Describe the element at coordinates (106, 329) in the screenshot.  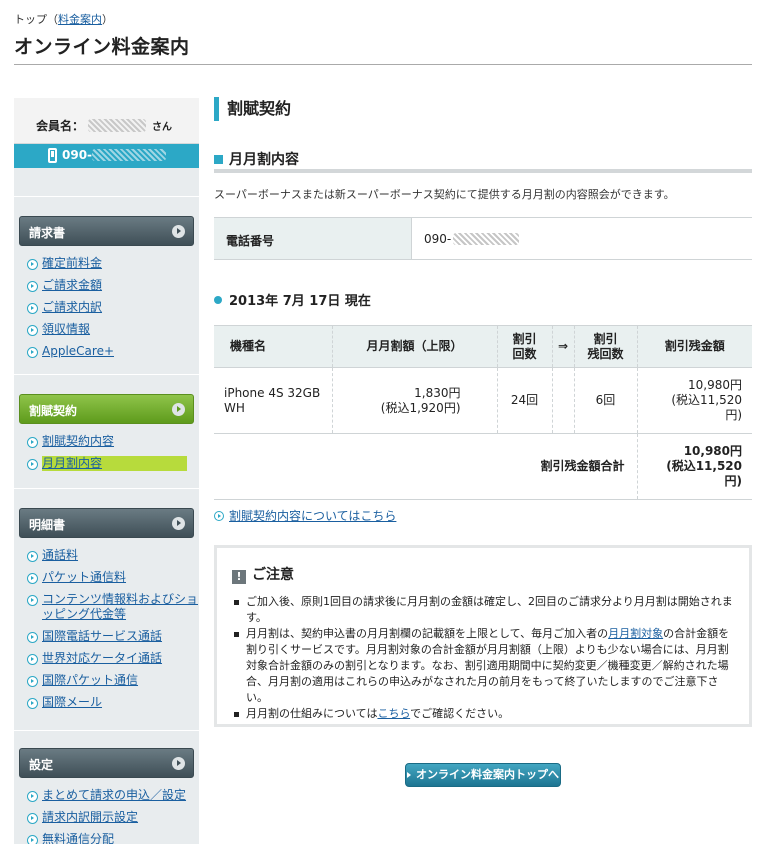
I see `sidebar-item-receipt: 領収情報` at that location.